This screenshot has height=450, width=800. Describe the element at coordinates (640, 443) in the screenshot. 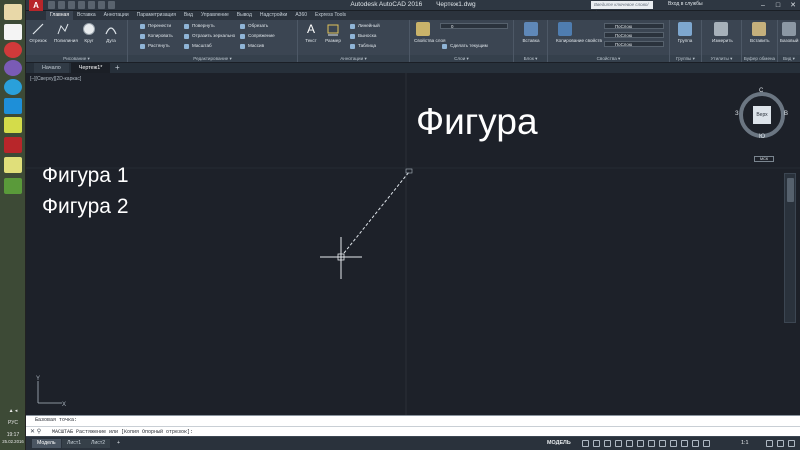

I see `otrack-toggle-icon` at that location.